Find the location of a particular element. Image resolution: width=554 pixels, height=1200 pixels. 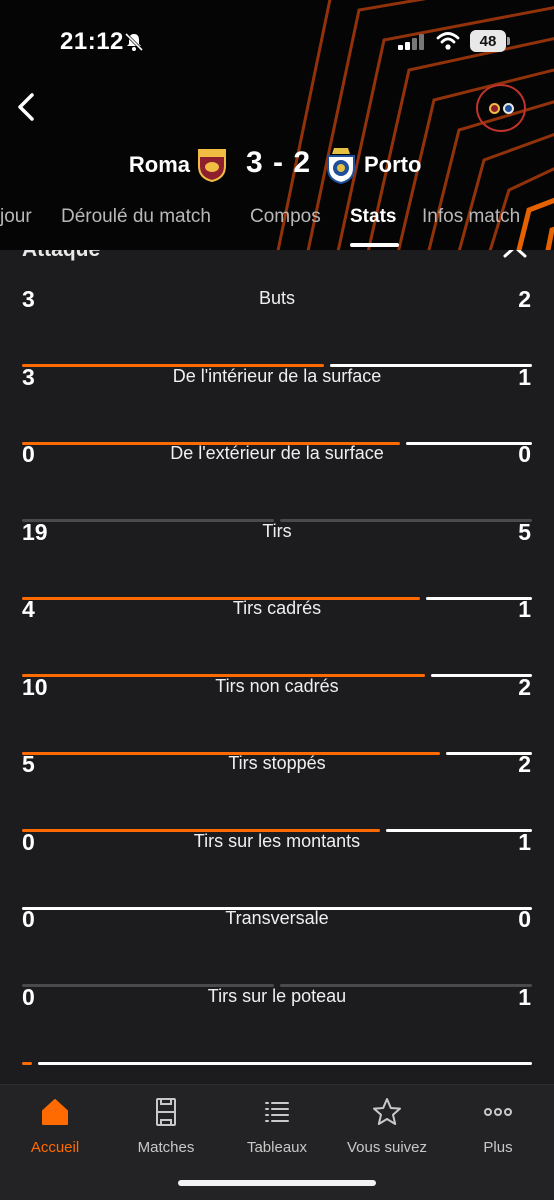

battery-tip is located at coordinates (508, 41).